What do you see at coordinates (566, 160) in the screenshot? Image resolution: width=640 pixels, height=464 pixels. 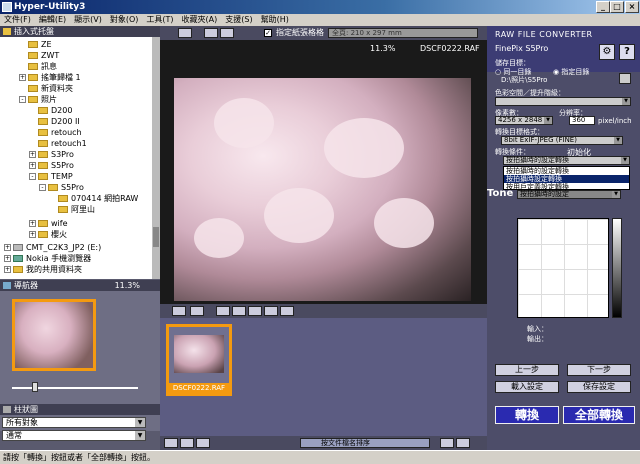 I see `conversion-select: 按拍攝時的設定轉換 ▼` at bounding box center [566, 160].